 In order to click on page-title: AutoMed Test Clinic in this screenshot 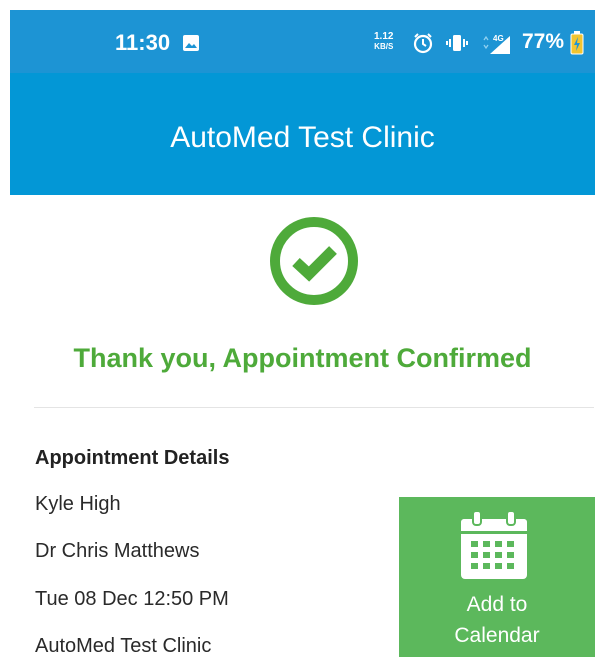, I will do `click(302, 137)`.